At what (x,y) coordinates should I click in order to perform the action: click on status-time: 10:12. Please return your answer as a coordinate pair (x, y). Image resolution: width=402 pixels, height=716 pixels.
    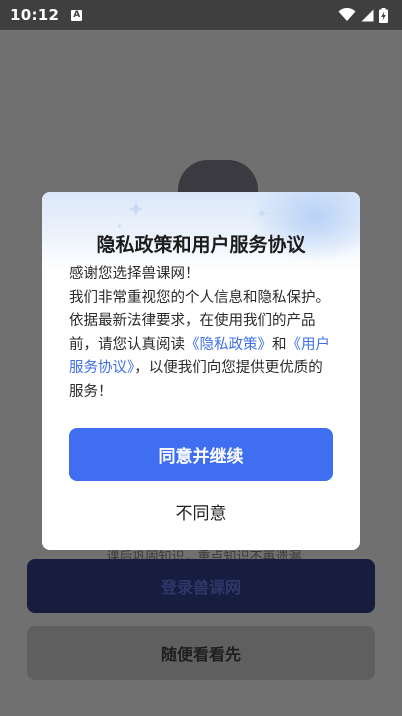
    Looking at the image, I should click on (35, 15).